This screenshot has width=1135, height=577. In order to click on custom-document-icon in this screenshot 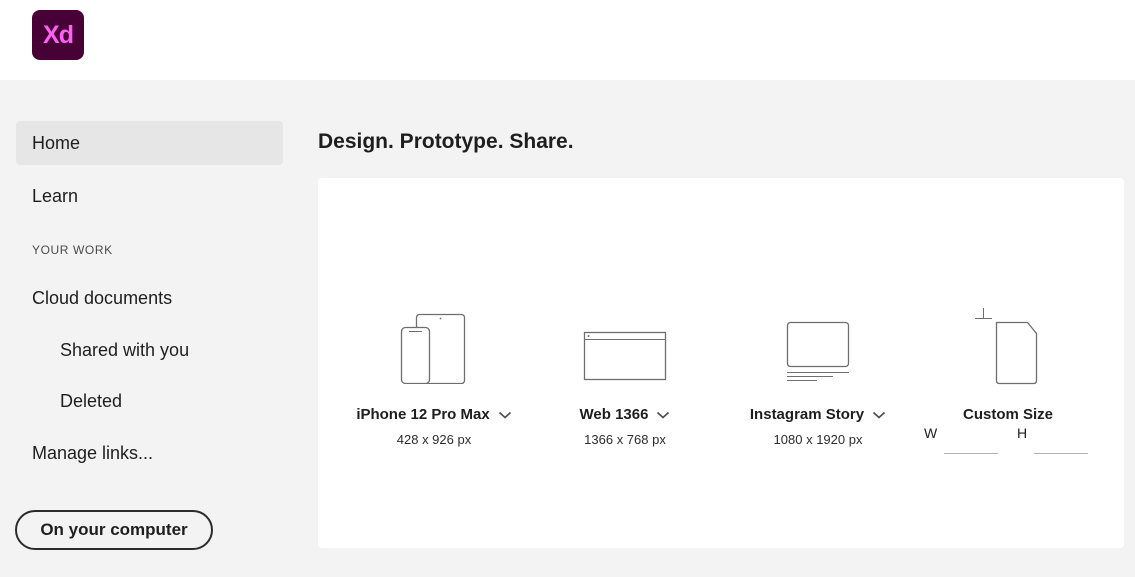, I will do `click(1008, 348)`.